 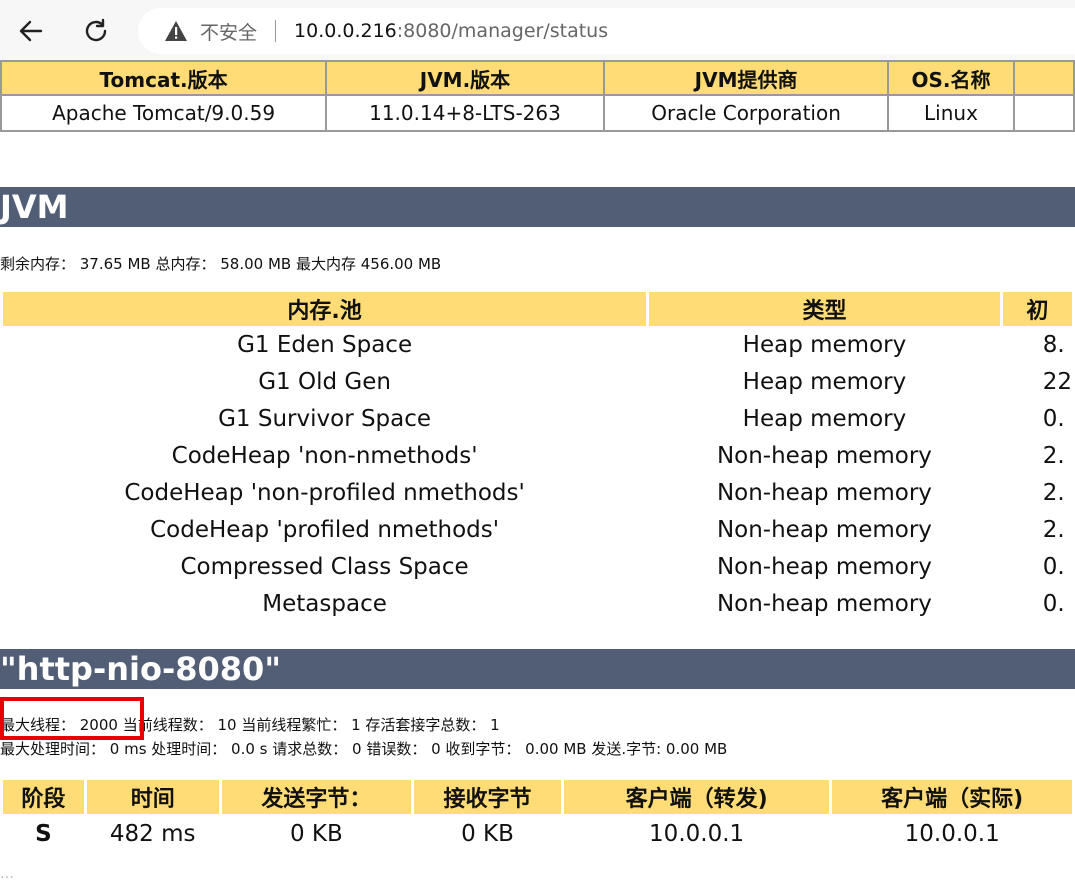 What do you see at coordinates (1043, 78) in the screenshot?
I see `header-next` at bounding box center [1043, 78].